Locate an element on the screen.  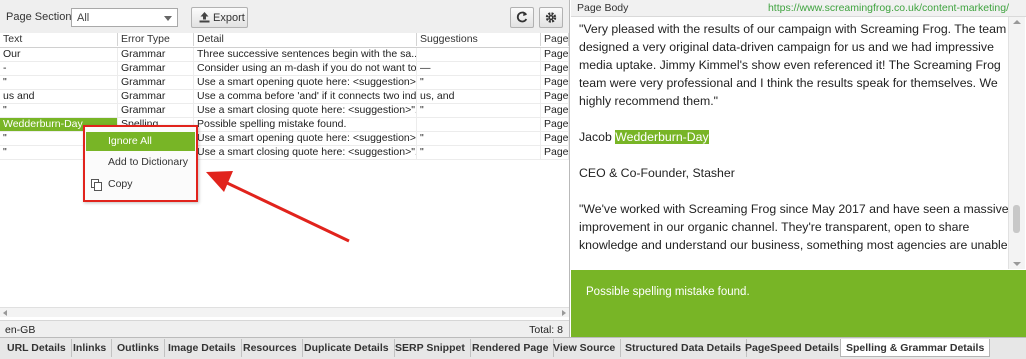
settings-button is located at coordinates (551, 17).